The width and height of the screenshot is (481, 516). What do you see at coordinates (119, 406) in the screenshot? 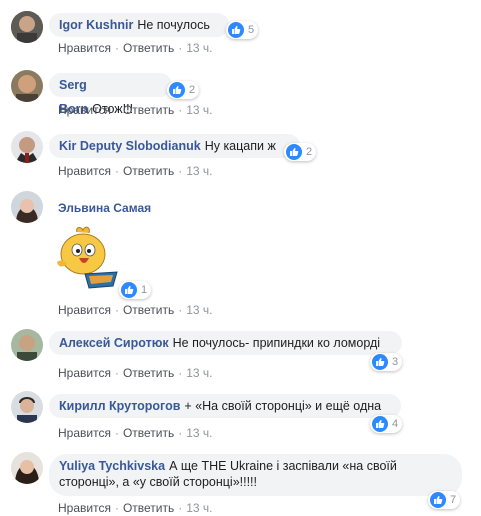
I see `comment-author: Кирилл Круторогов` at bounding box center [119, 406].